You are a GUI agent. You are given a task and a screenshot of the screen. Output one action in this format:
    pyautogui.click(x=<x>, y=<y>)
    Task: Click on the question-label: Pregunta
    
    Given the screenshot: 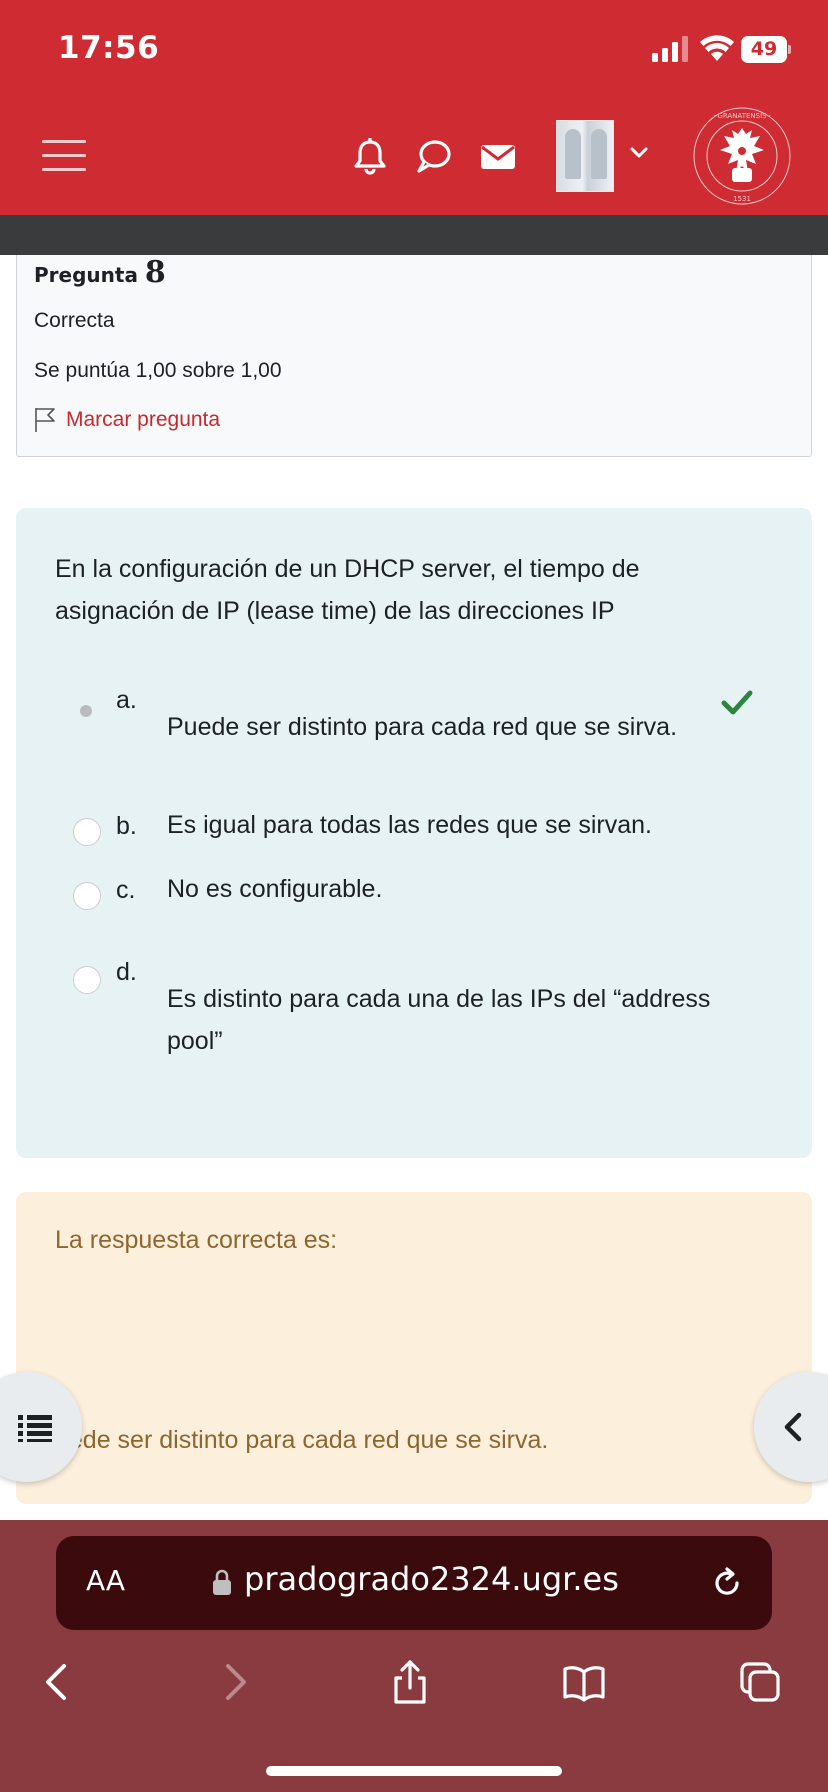 What is the action you would take?
    pyautogui.click(x=86, y=275)
    